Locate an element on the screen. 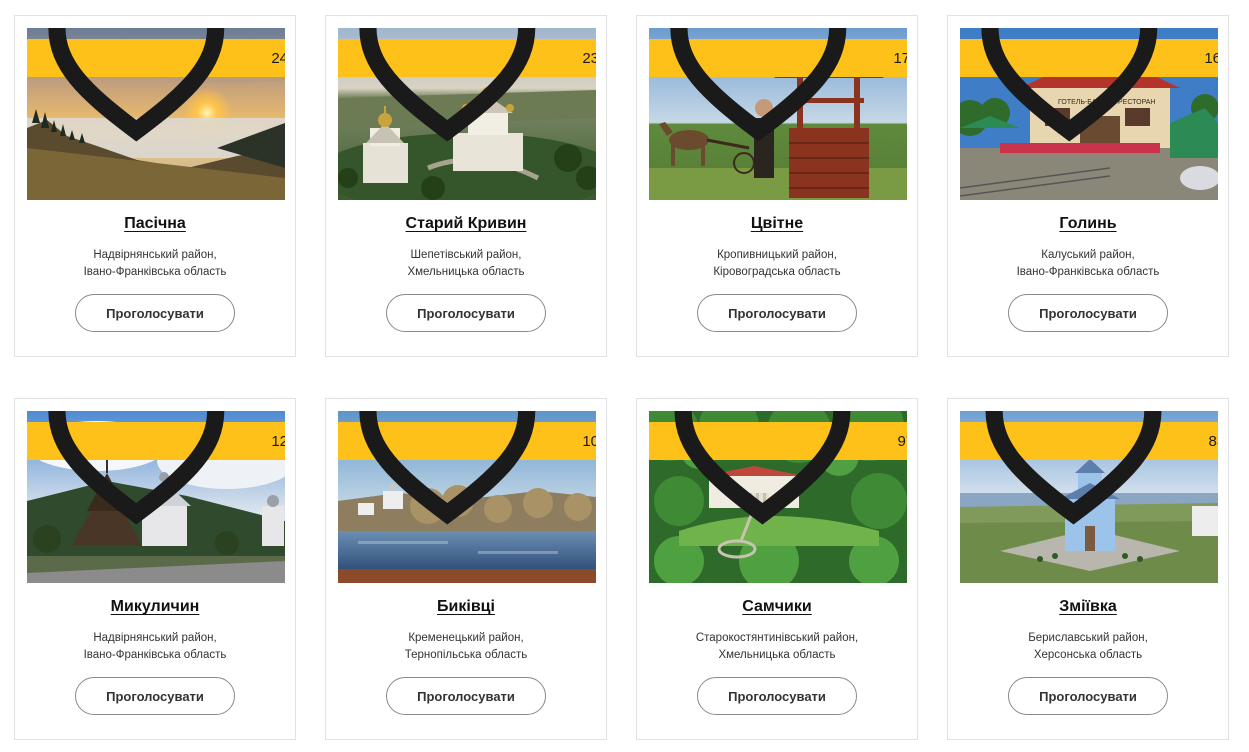 The image size is (1249, 752). village-photo: 2393 is located at coordinates (467, 114).